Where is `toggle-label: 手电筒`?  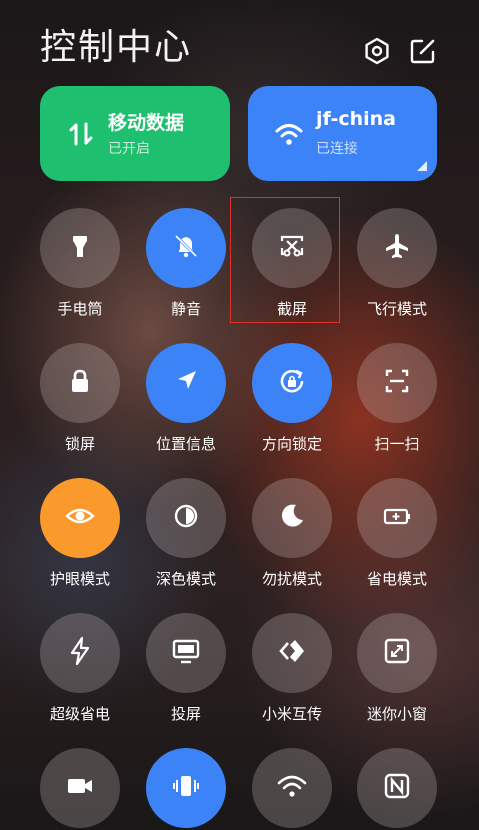 toggle-label: 手电筒 is located at coordinates (80, 309).